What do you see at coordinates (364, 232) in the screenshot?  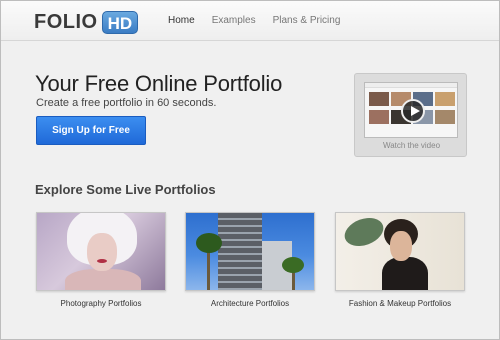 I see `photo-feather` at bounding box center [364, 232].